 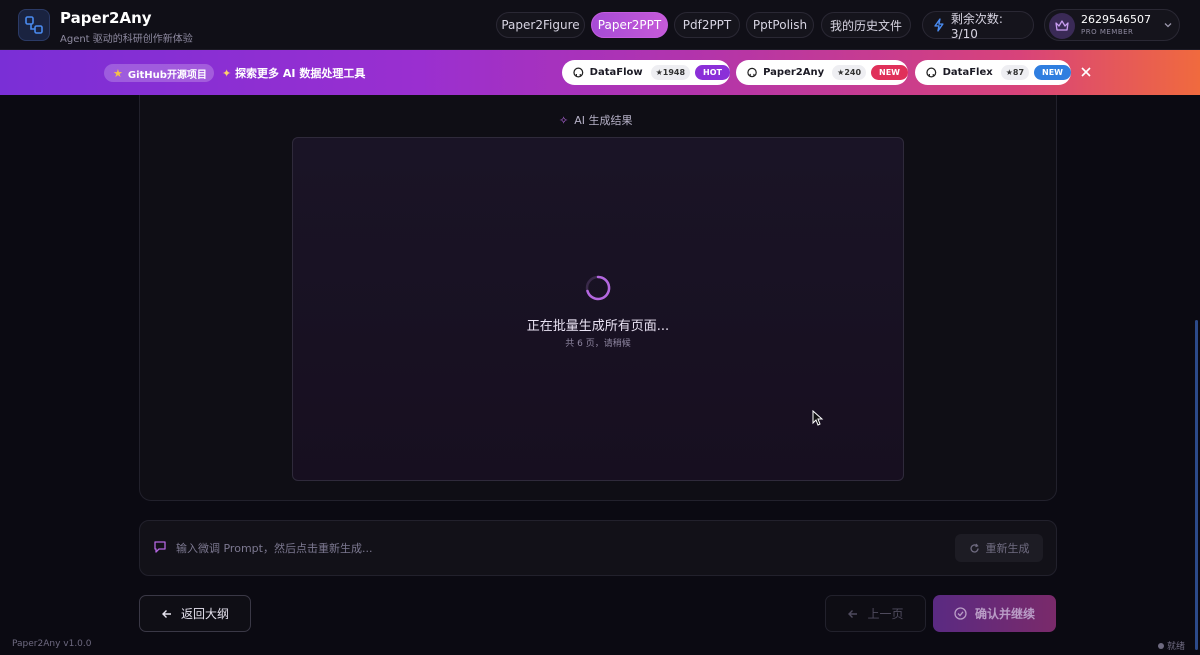 I want to click on avatar, so click(x=1062, y=26).